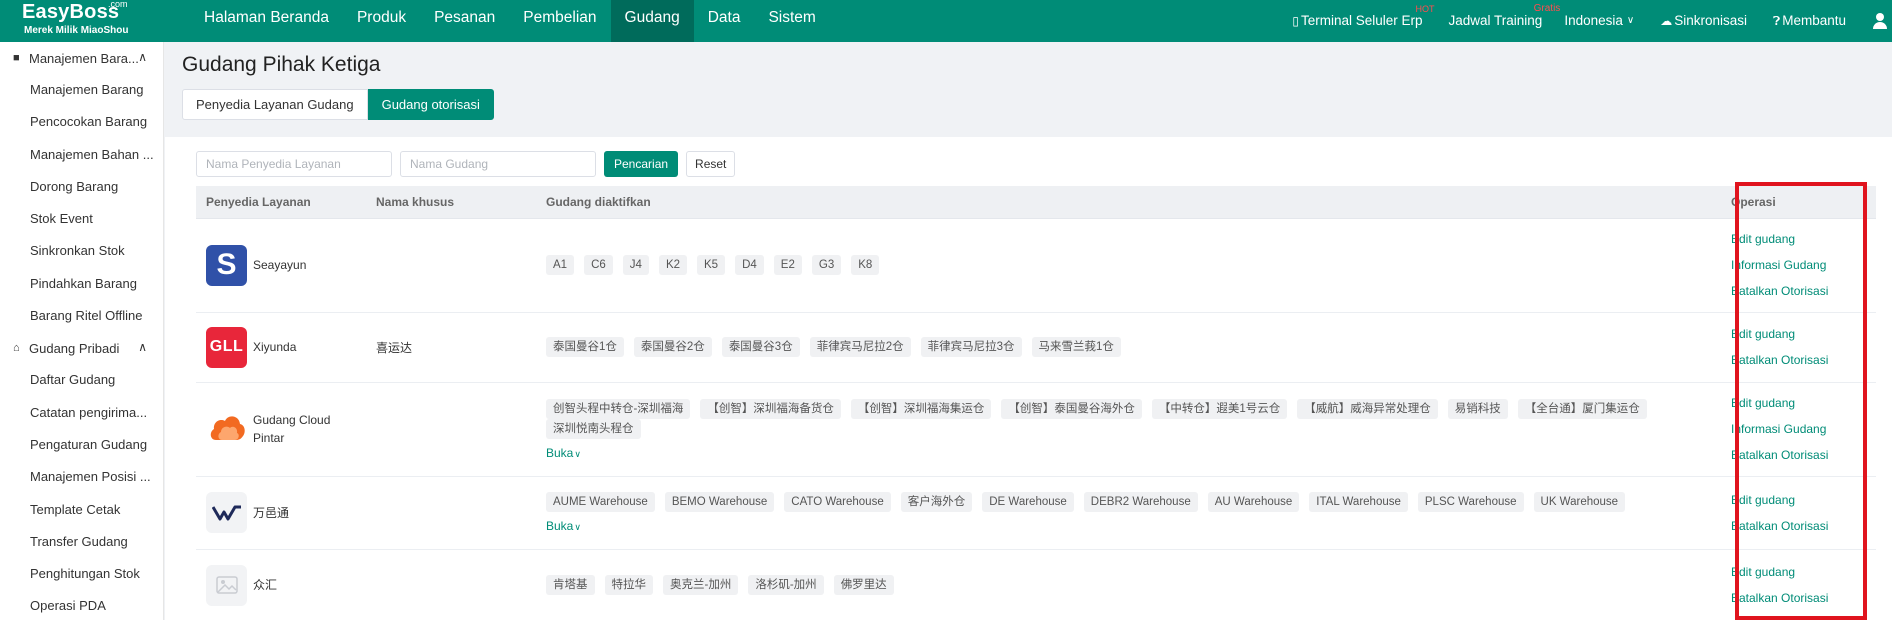  What do you see at coordinates (1593, 20) in the screenshot?
I see `language-label: Indonesia` at bounding box center [1593, 20].